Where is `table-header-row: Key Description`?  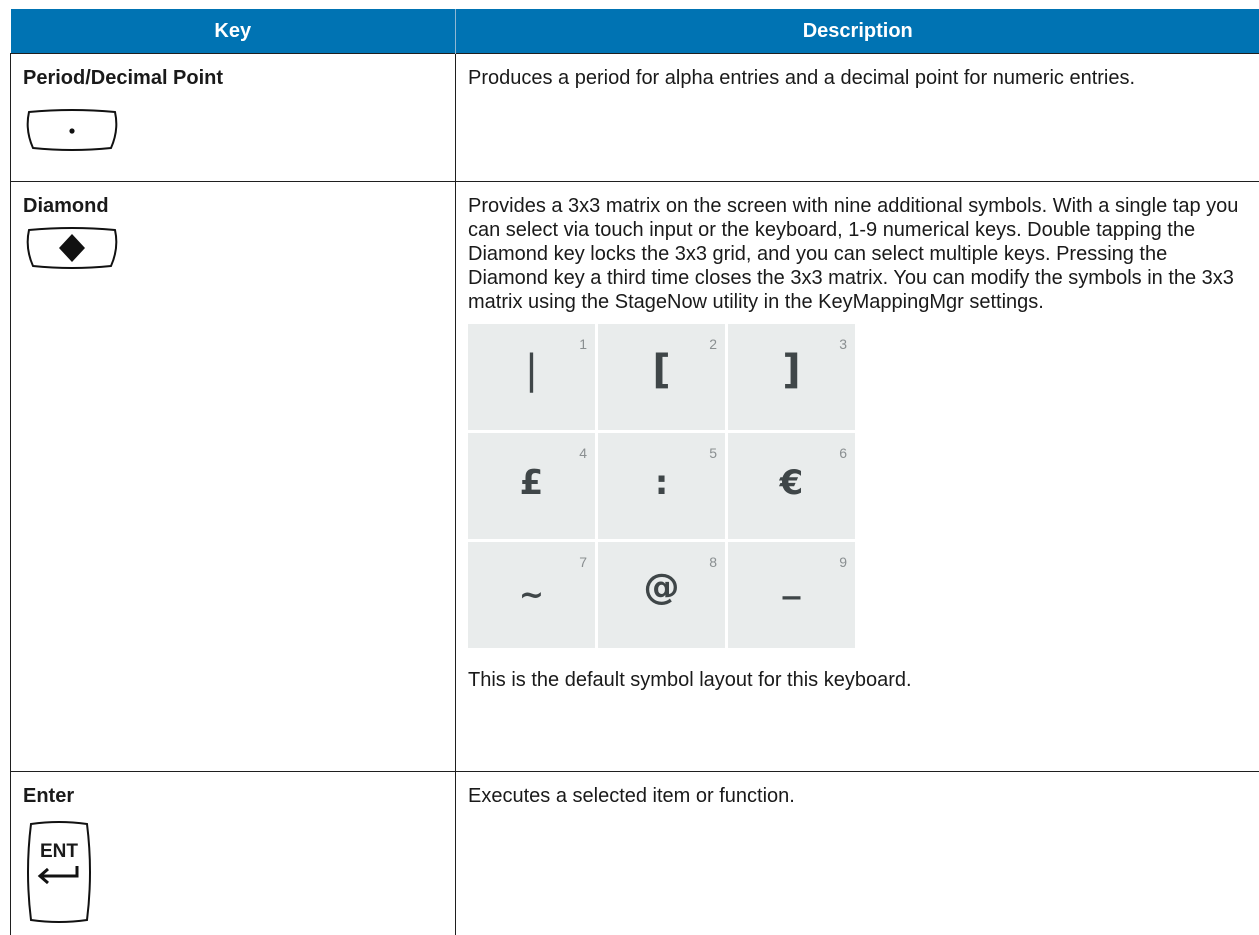 table-header-row: Key Description is located at coordinates (635, 31).